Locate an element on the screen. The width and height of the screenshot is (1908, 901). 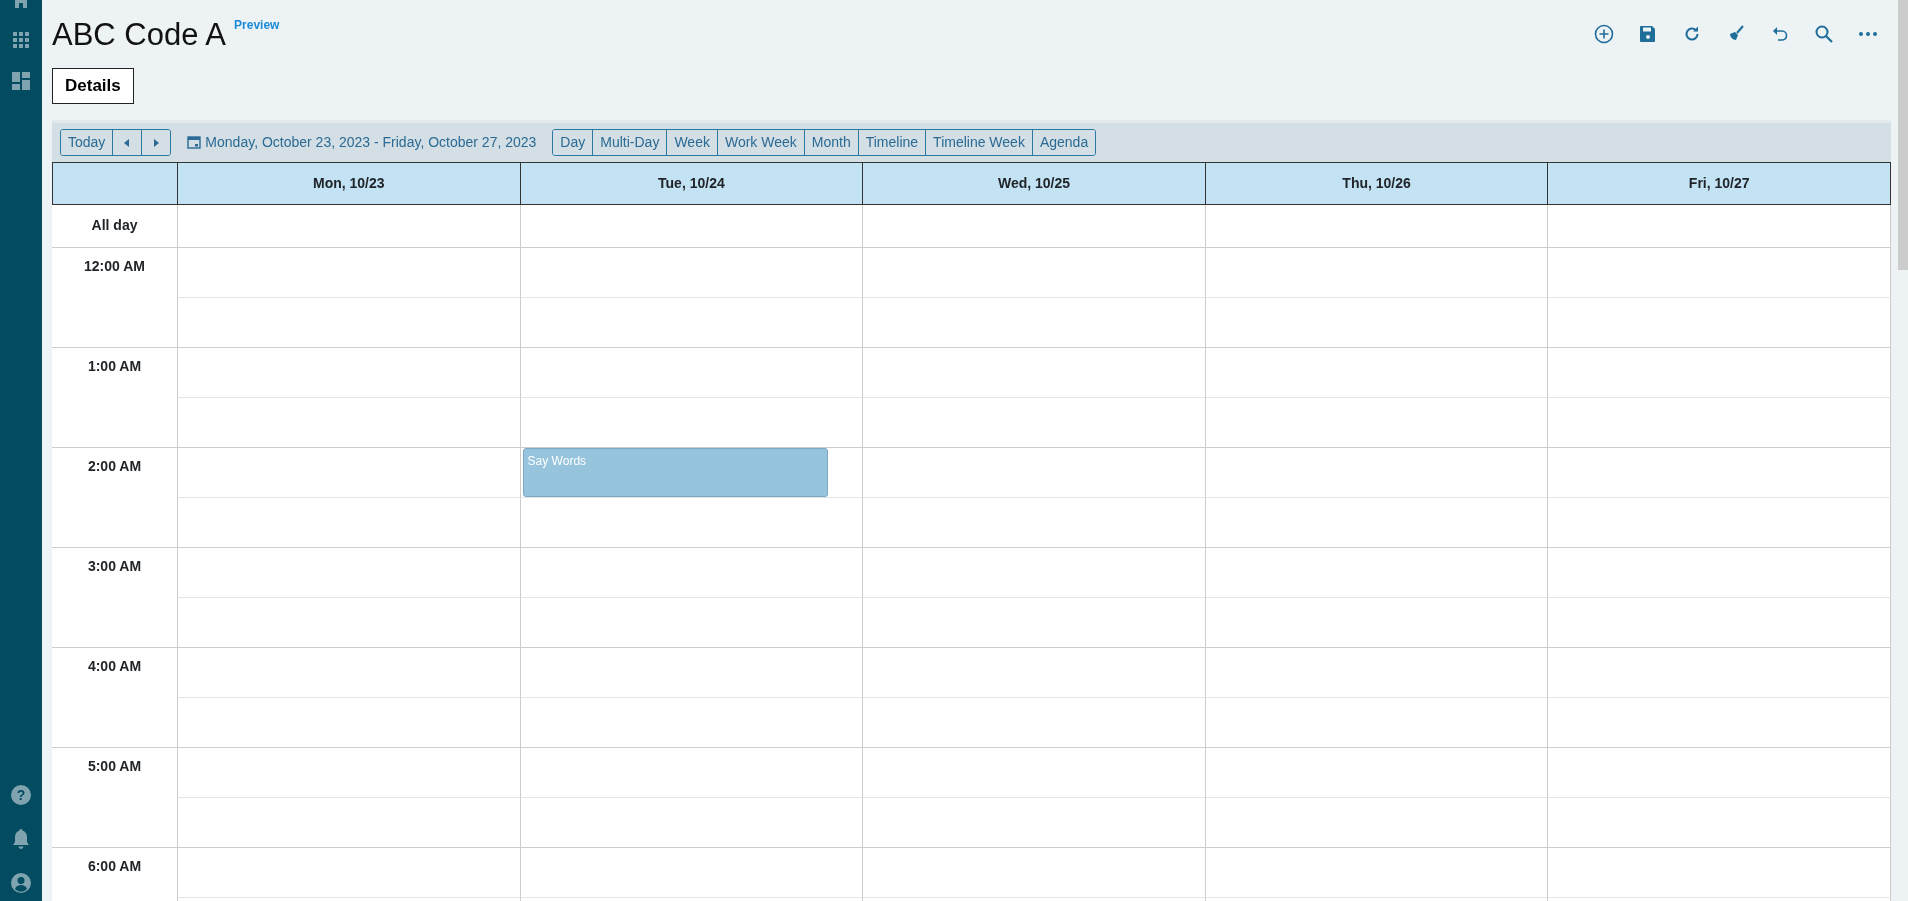
help-icon: ? is located at coordinates (21, 795).